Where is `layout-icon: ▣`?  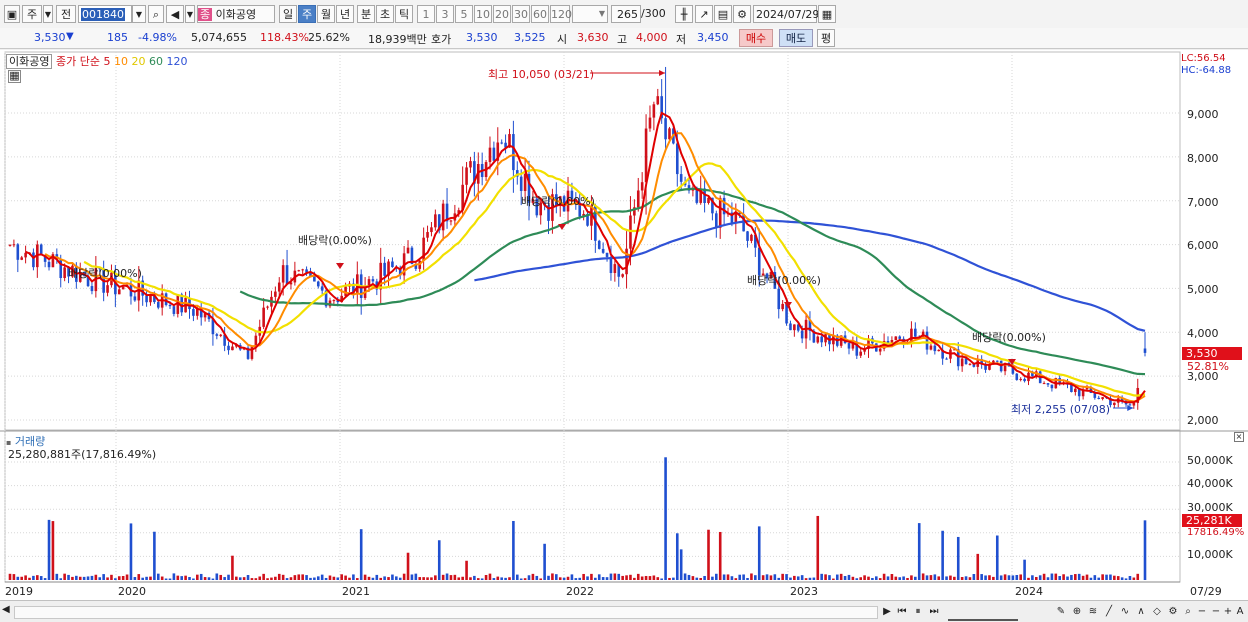
layout-icon: ▣ is located at coordinates (12, 14).